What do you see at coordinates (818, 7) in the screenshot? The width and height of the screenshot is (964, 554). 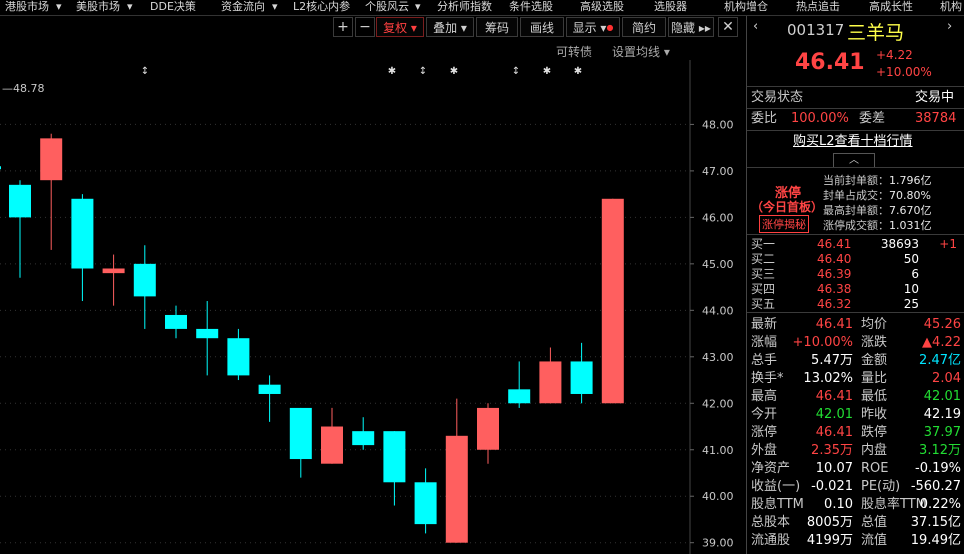 I see `menu-item-hot: 热点追击` at bounding box center [818, 7].